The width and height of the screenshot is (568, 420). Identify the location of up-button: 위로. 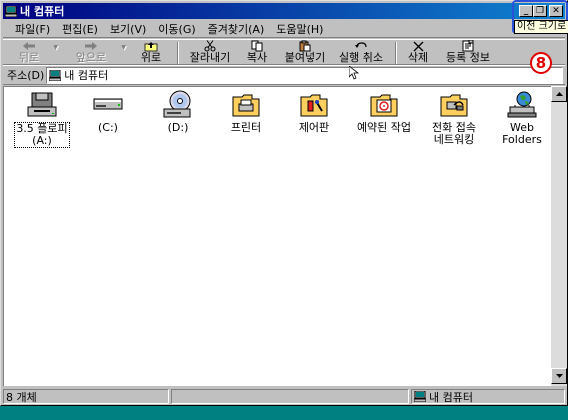
(151, 53).